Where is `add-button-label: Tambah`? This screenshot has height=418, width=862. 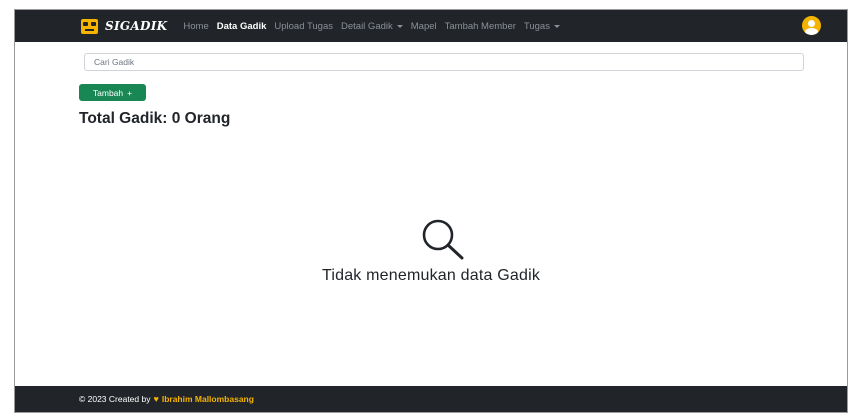
add-button-label: Tambah is located at coordinates (108, 92).